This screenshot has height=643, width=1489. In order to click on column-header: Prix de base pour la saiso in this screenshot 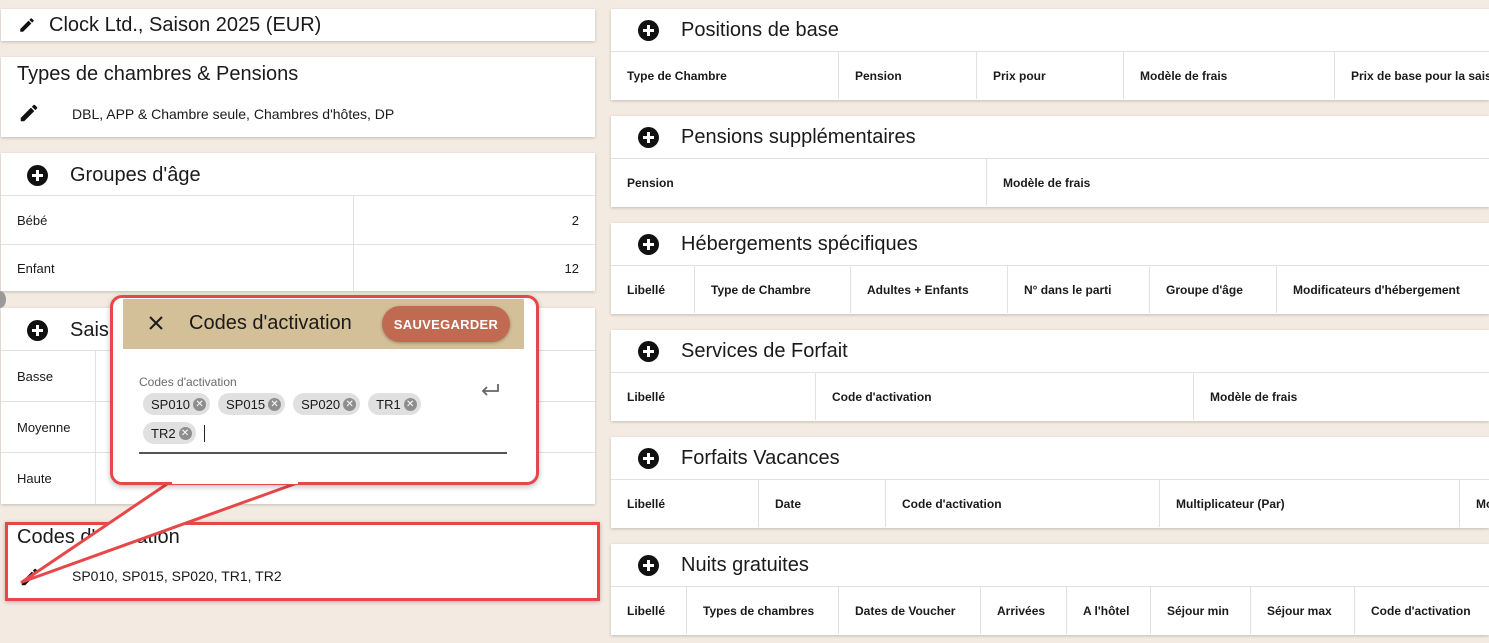, I will do `click(1412, 75)`.